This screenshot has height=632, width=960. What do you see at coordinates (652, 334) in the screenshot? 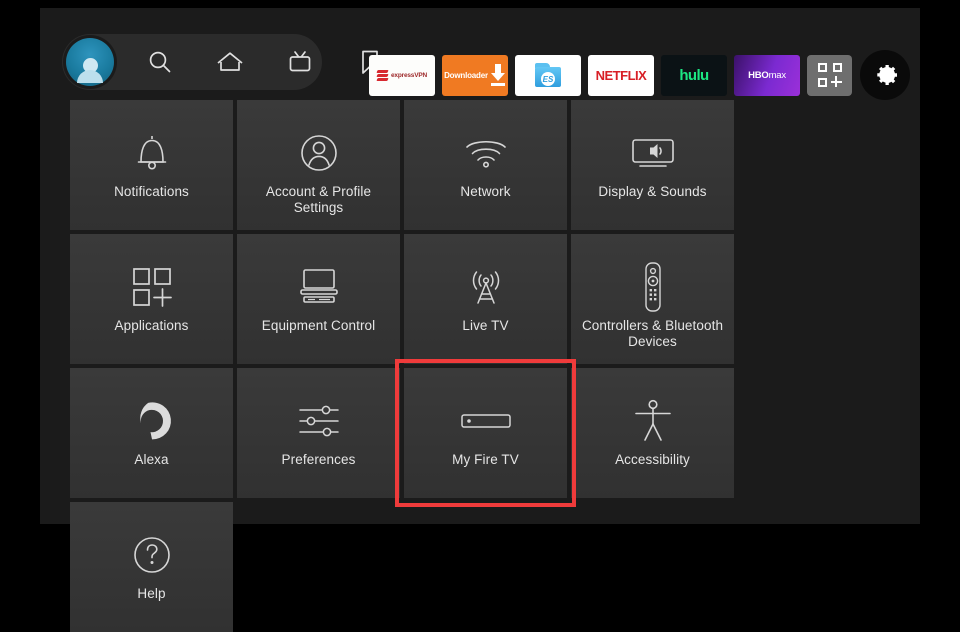
I see `tile-label: Controllers & Bluetooth Devices` at bounding box center [652, 334].